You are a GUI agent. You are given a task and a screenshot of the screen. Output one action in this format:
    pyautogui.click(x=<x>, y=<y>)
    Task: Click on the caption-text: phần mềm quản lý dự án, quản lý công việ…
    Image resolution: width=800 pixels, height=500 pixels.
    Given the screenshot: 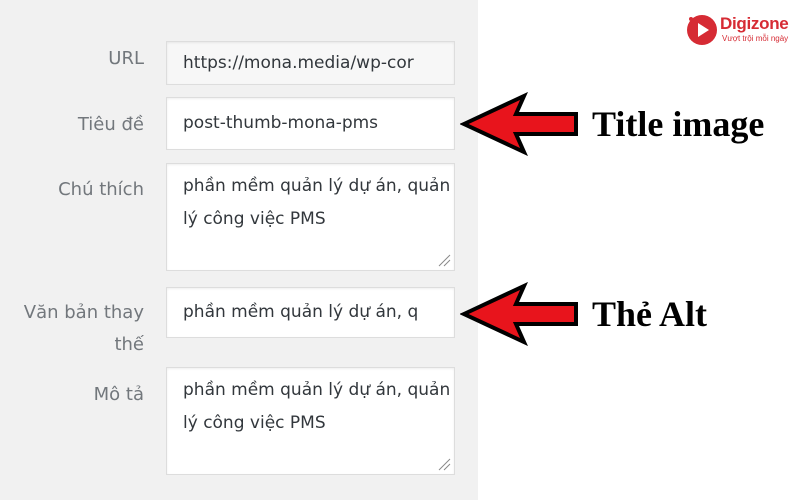 What is the action you would take?
    pyautogui.click(x=317, y=202)
    